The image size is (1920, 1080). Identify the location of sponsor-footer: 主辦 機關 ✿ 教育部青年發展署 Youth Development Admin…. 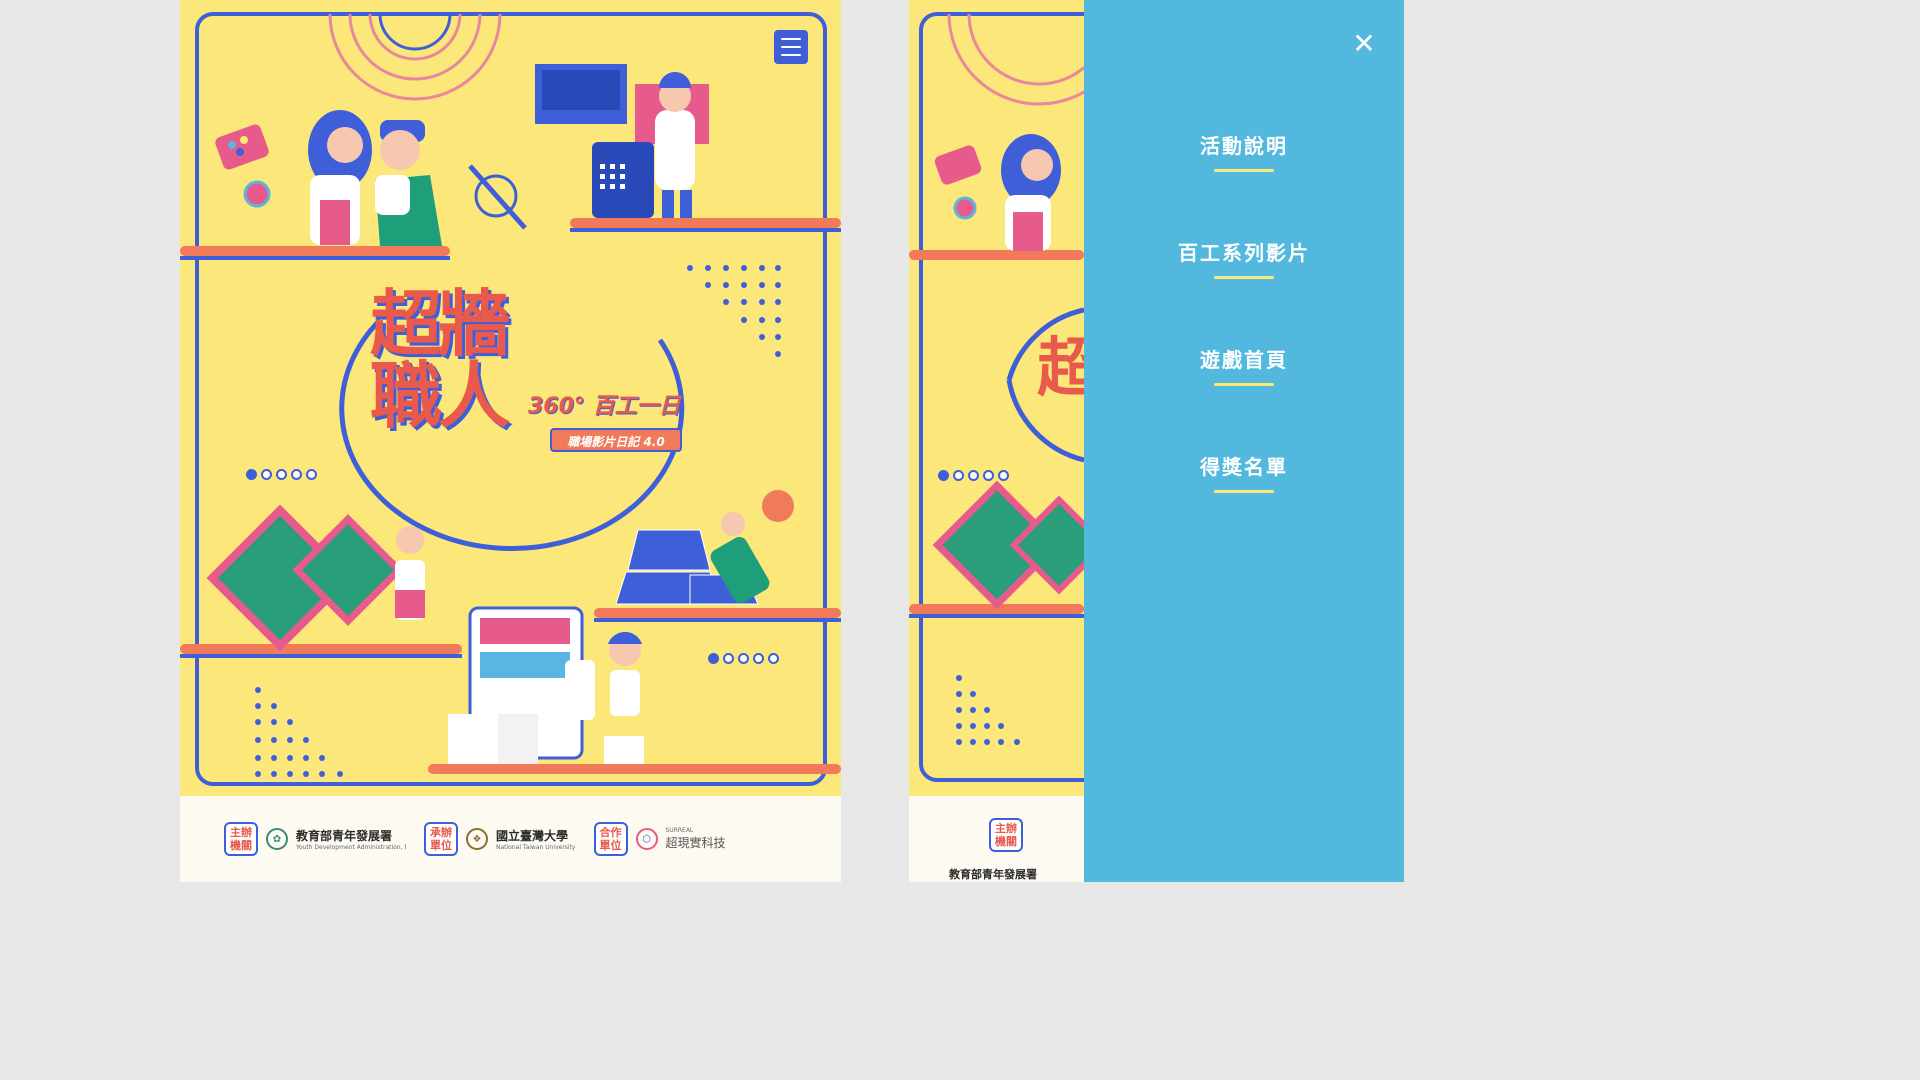
(510, 839).